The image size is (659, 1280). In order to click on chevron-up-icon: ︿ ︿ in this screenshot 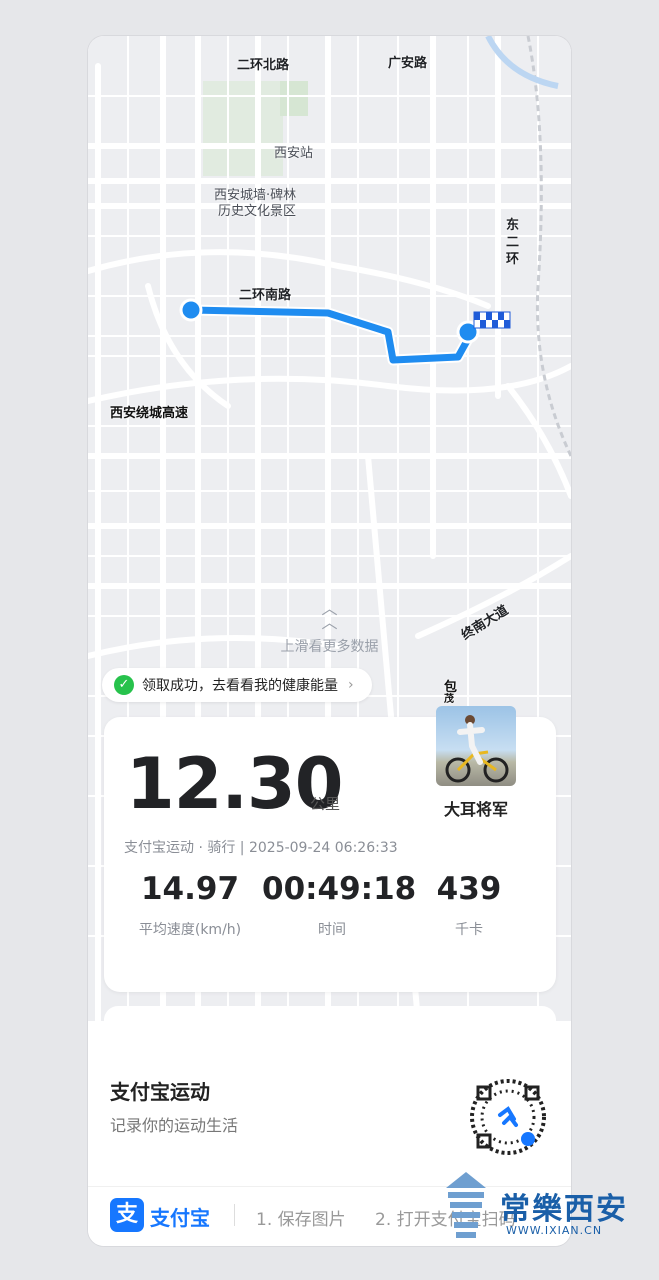, I will do `click(329, 615)`.